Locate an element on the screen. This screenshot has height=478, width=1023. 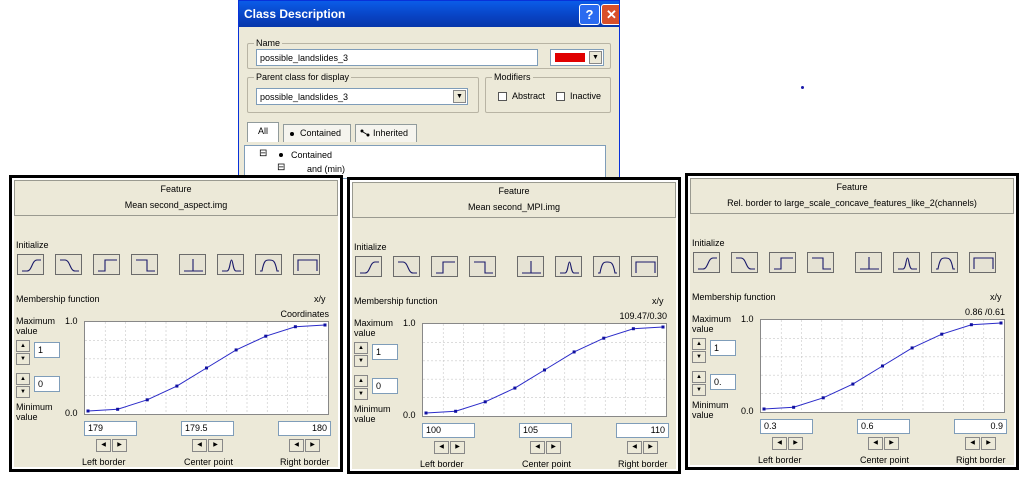
tree-item-contained: Contained is located at coordinates (311, 155).